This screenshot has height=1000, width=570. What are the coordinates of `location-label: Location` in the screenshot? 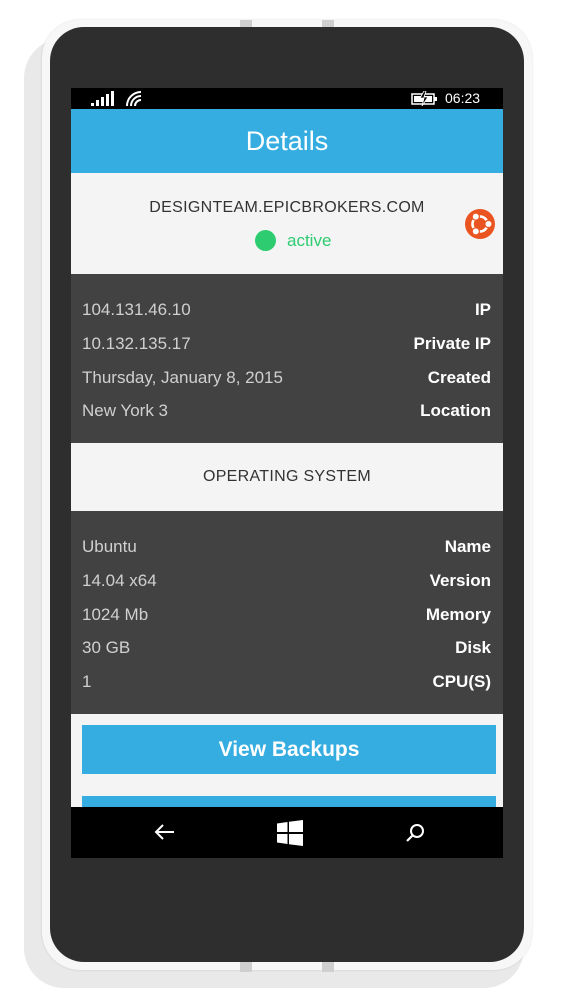 It's located at (455, 410).